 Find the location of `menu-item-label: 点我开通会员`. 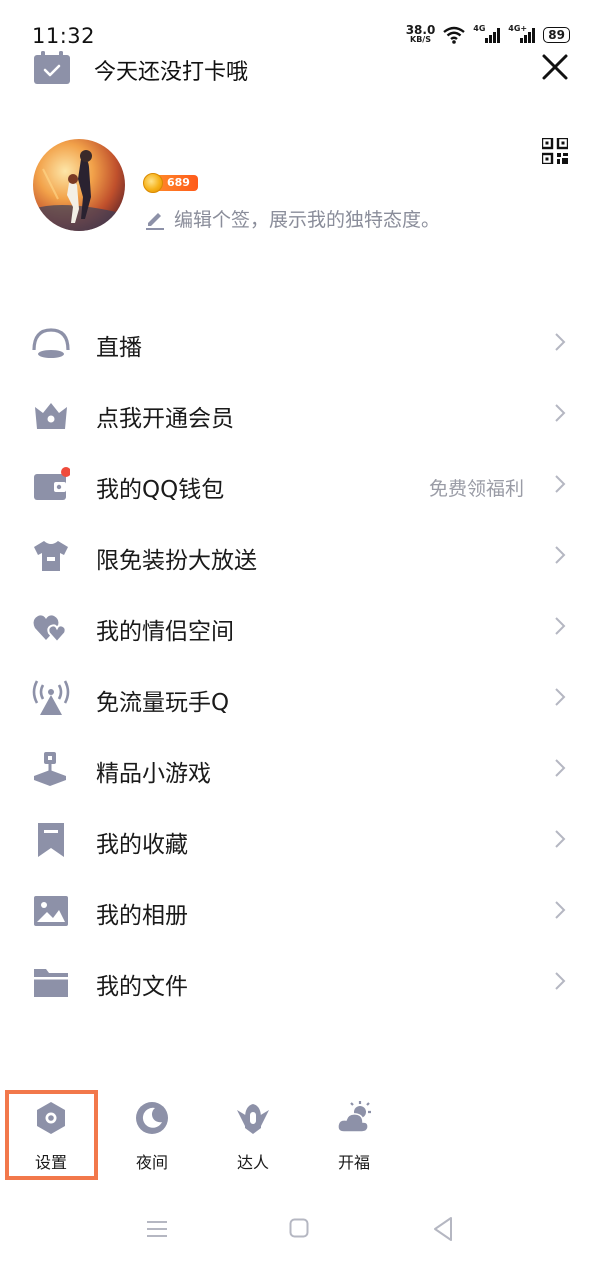

menu-item-label: 点我开通会员 is located at coordinates (165, 419).